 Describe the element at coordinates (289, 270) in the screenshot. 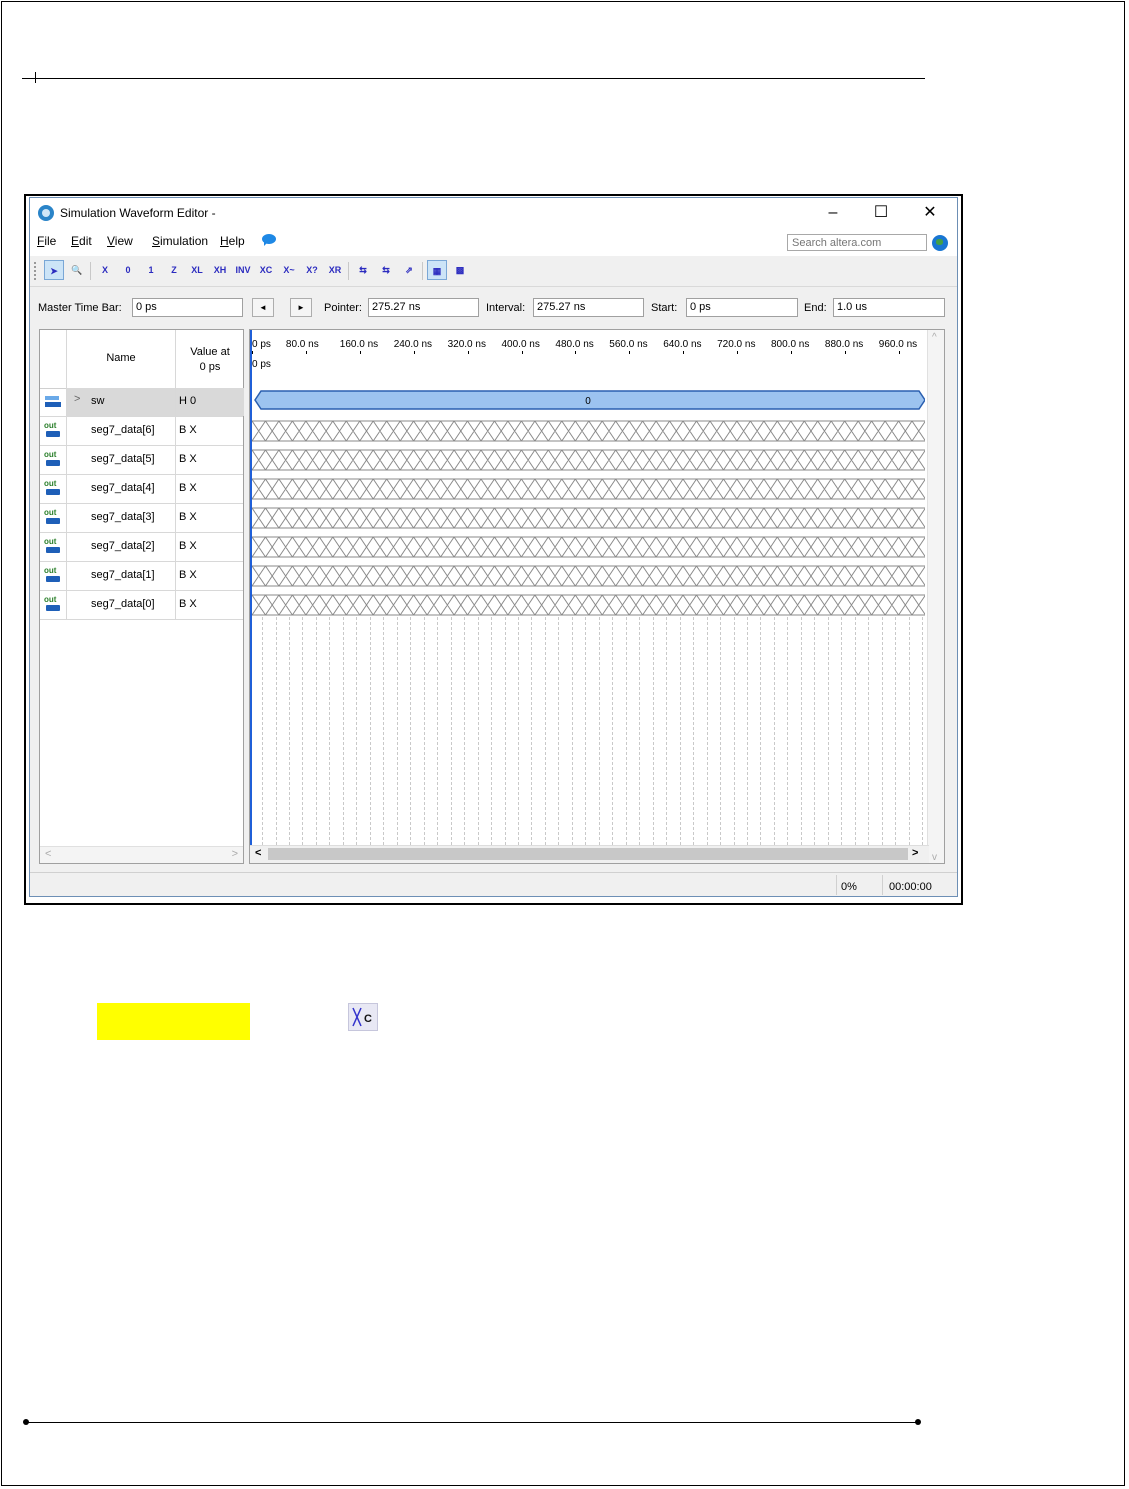

I see `overwrite-clock-icon: X~` at that location.